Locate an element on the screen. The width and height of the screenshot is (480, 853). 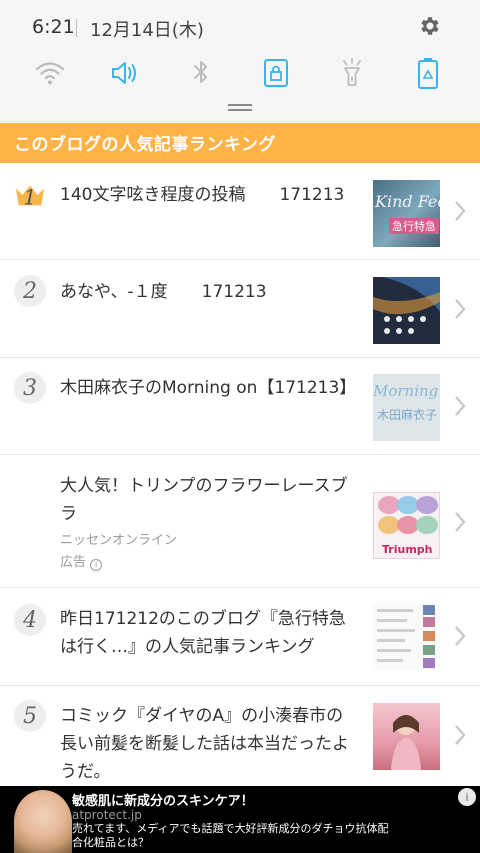
list-item: 5 コミック『ダイヤのA』の小湊春市の長い前髪を断髪した話は本当だったようだ。 is located at coordinates (240, 736).